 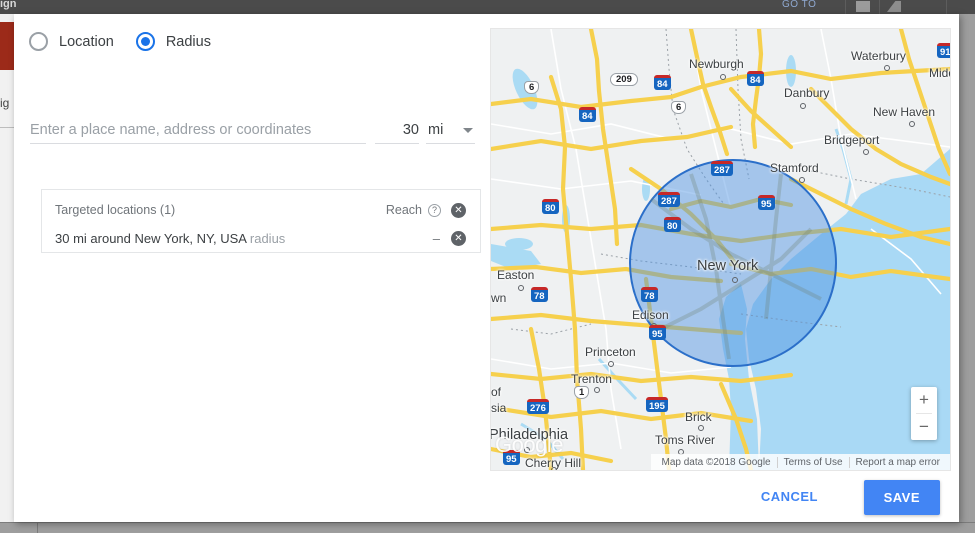 What do you see at coordinates (458, 210) in the screenshot?
I see `remove-all-icon: ✕` at bounding box center [458, 210].